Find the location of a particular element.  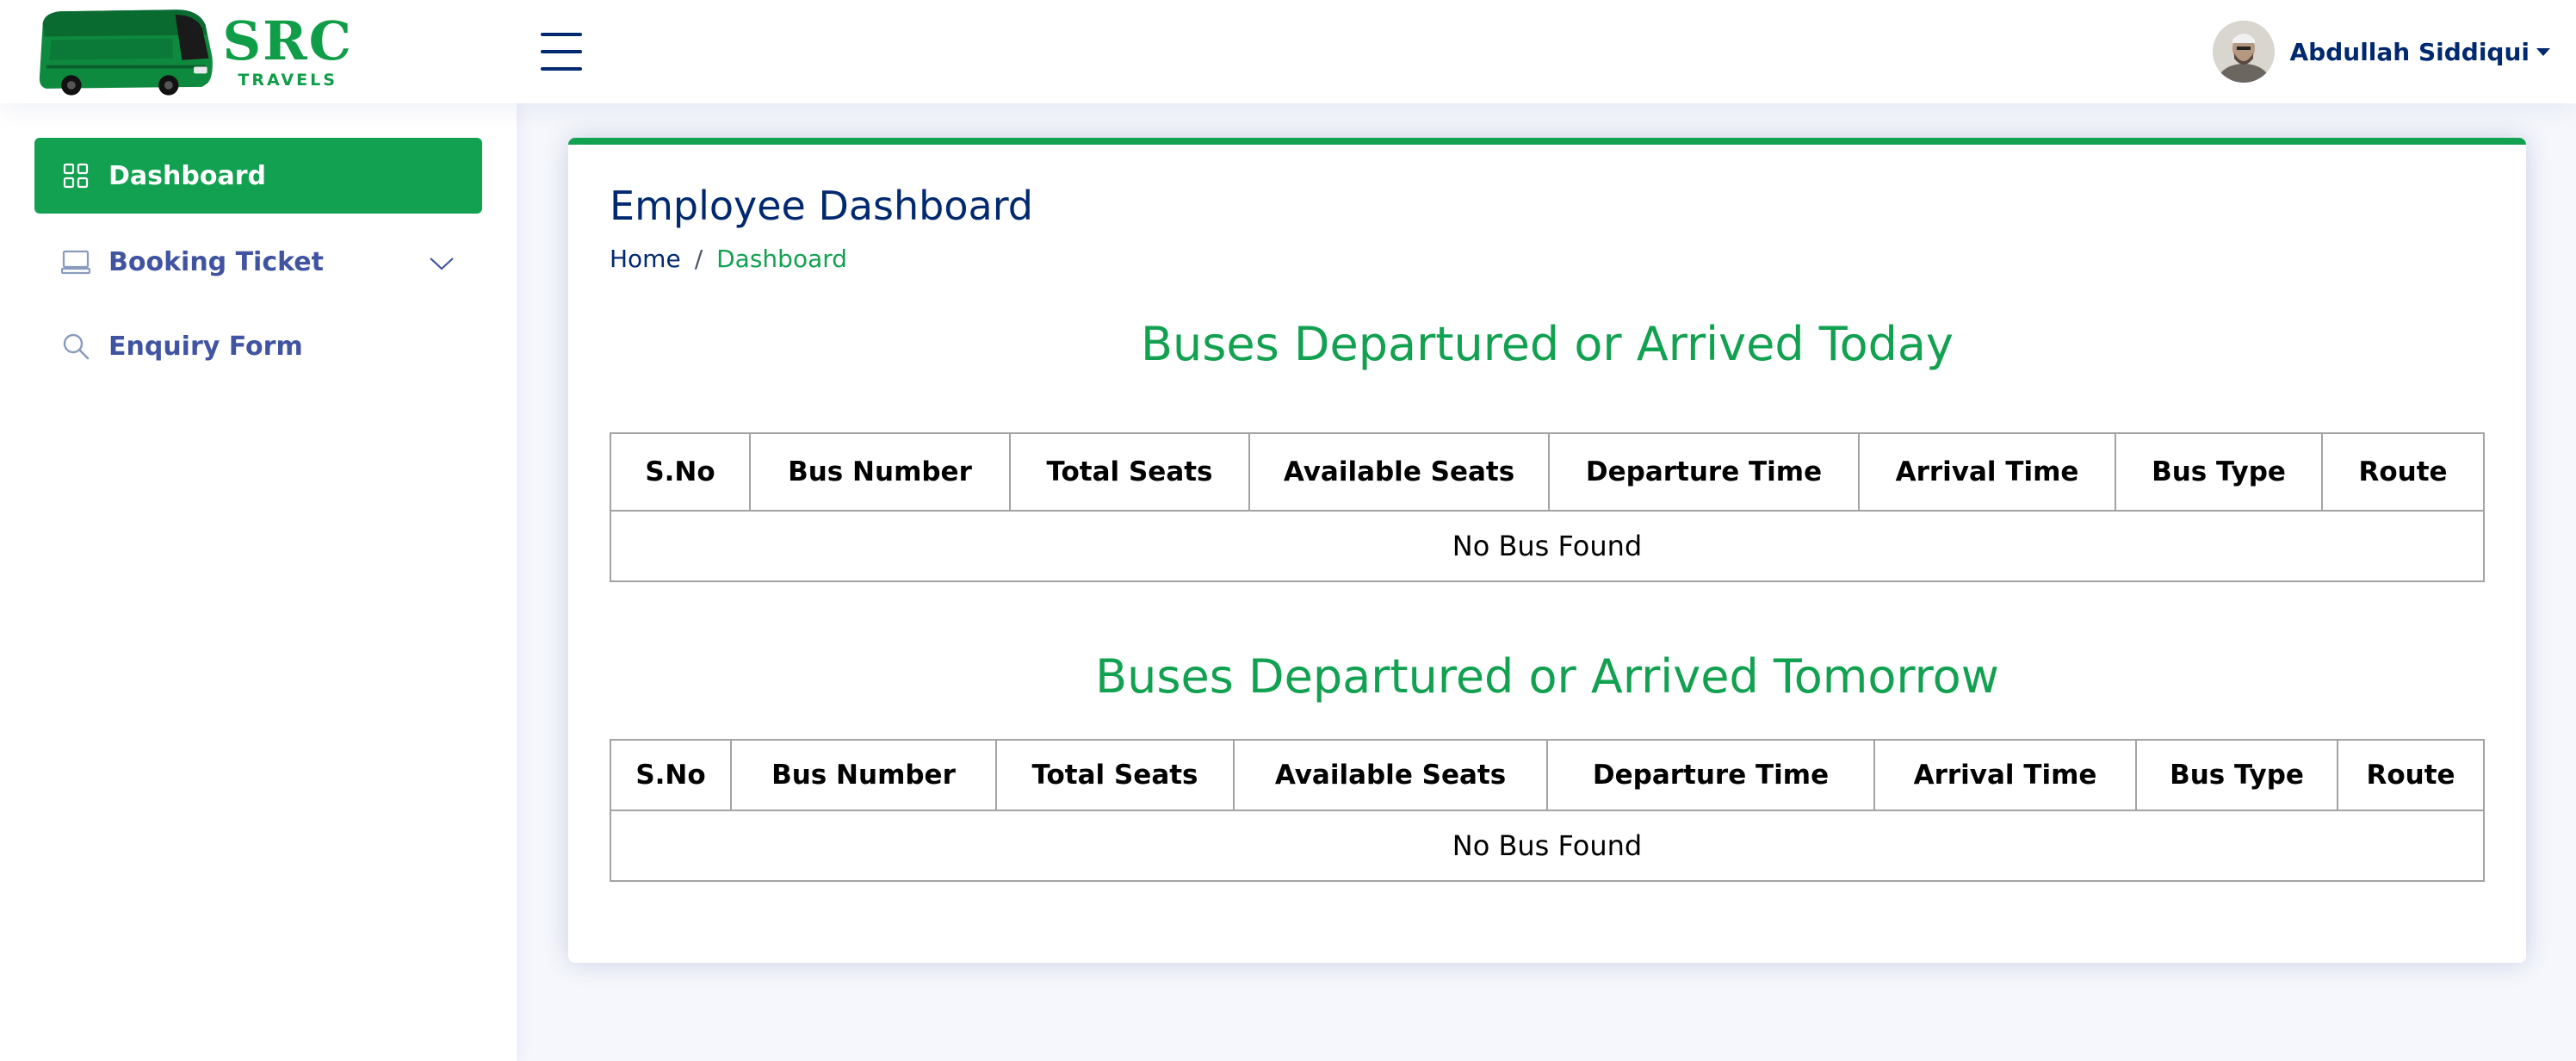

breadcrumb: Home / Dashboard is located at coordinates (728, 259).